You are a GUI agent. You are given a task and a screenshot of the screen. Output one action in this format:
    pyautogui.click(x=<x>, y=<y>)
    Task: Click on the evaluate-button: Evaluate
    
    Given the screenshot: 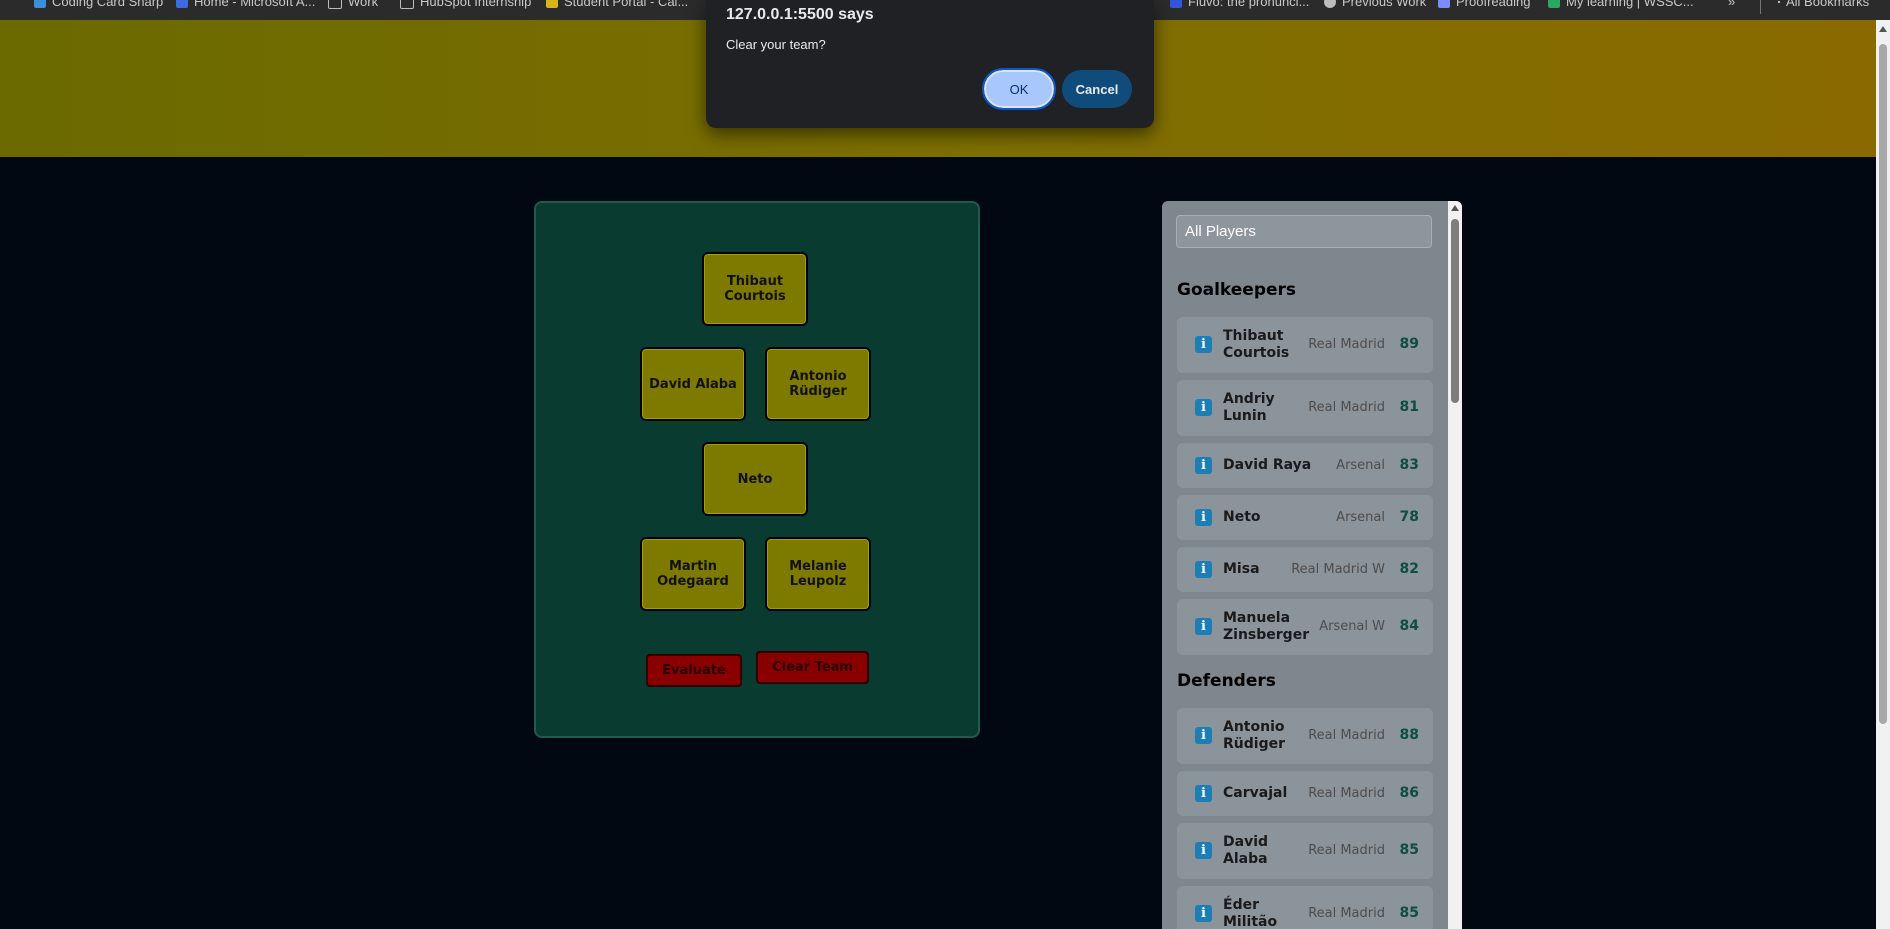 What is the action you would take?
    pyautogui.click(x=694, y=670)
    